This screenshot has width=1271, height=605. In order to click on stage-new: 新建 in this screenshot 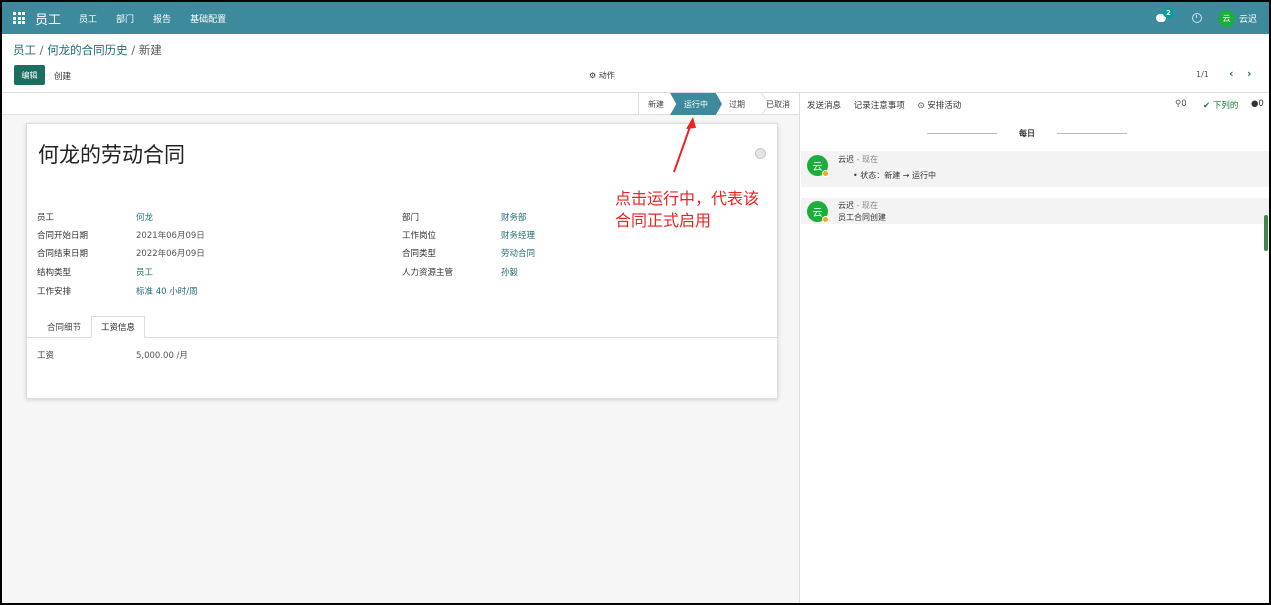, I will do `click(656, 104)`.